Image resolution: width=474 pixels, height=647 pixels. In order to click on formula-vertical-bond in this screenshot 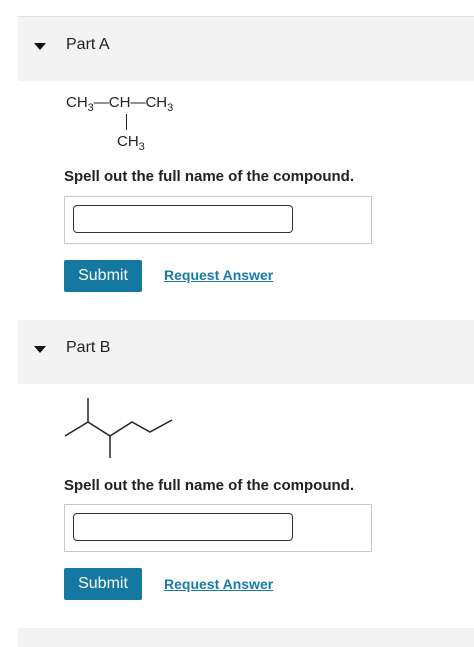, I will do `click(126, 122)`.